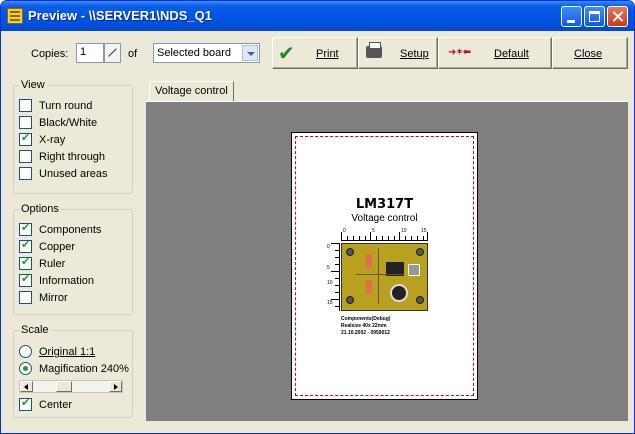 This screenshot has height=434, width=635. I want to click on ruler-top-number: 15, so click(424, 231).